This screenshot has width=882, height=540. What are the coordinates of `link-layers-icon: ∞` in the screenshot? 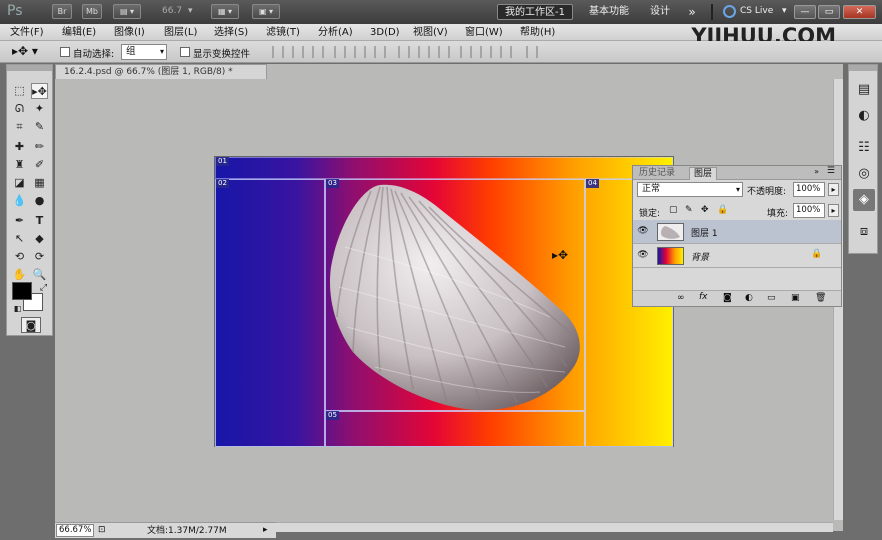 It's located at (681, 298).